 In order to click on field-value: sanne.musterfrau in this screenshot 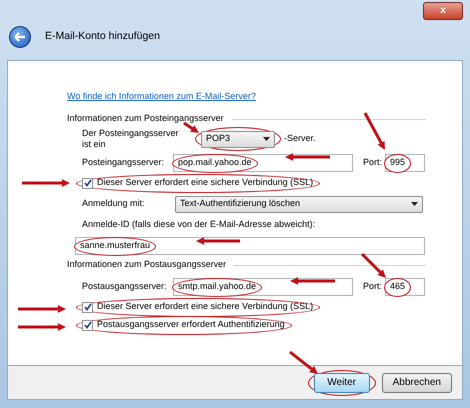, I will do `click(115, 245)`.